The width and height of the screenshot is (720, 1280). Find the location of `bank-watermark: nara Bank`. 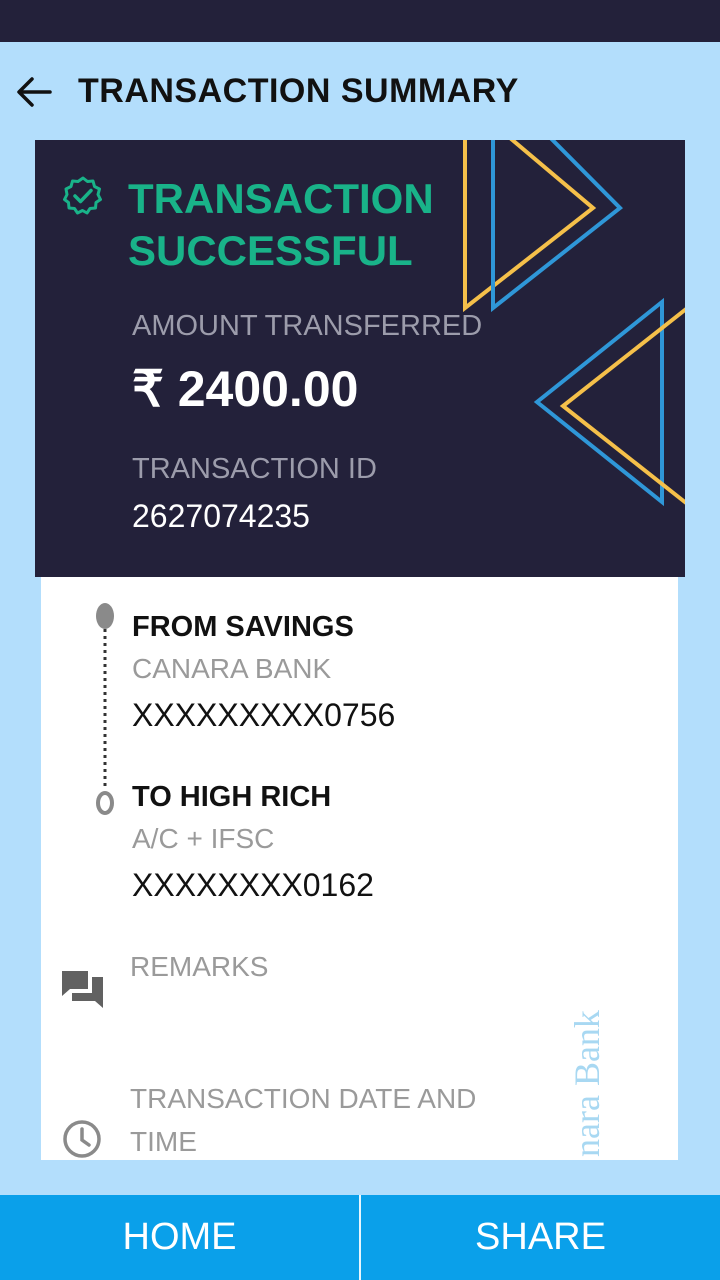

bank-watermark: nara Bank is located at coordinates (587, 1083).